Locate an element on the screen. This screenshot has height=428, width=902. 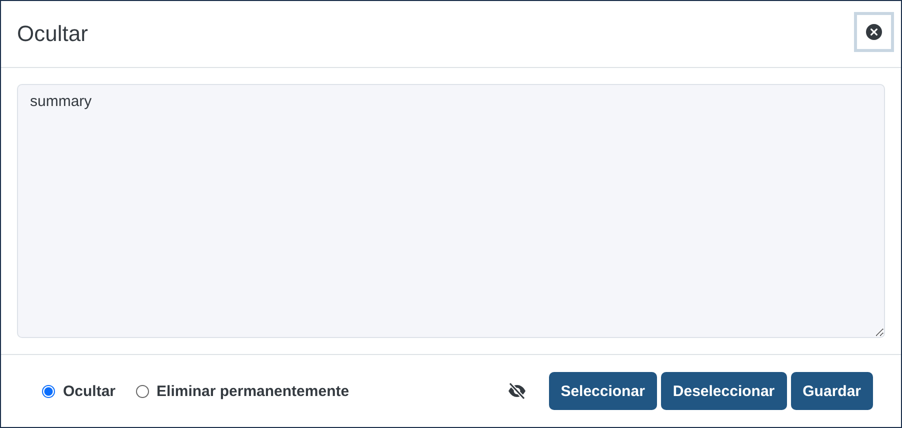
close-button is located at coordinates (874, 32).